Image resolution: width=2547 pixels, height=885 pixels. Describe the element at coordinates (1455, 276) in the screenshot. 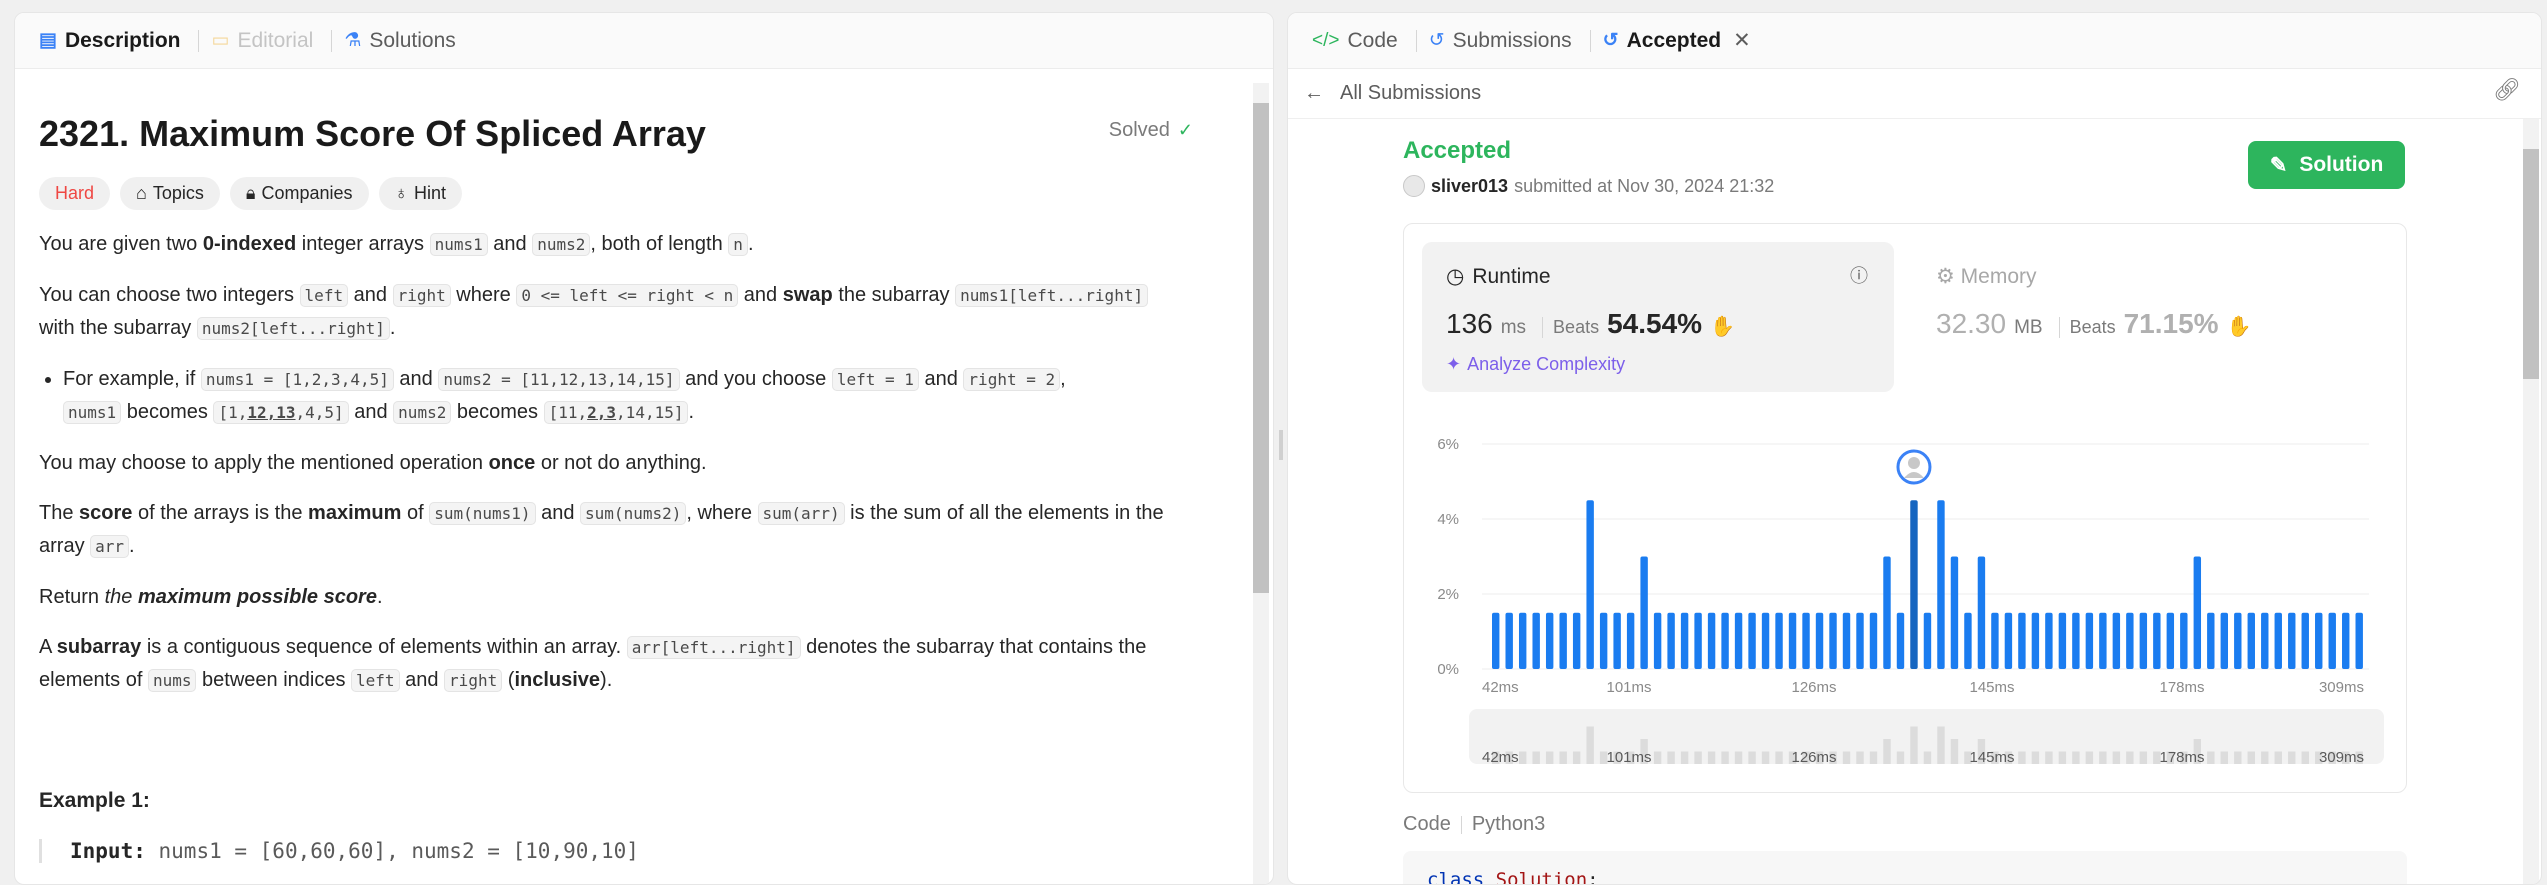

I see `clock-icon: ◷` at that location.